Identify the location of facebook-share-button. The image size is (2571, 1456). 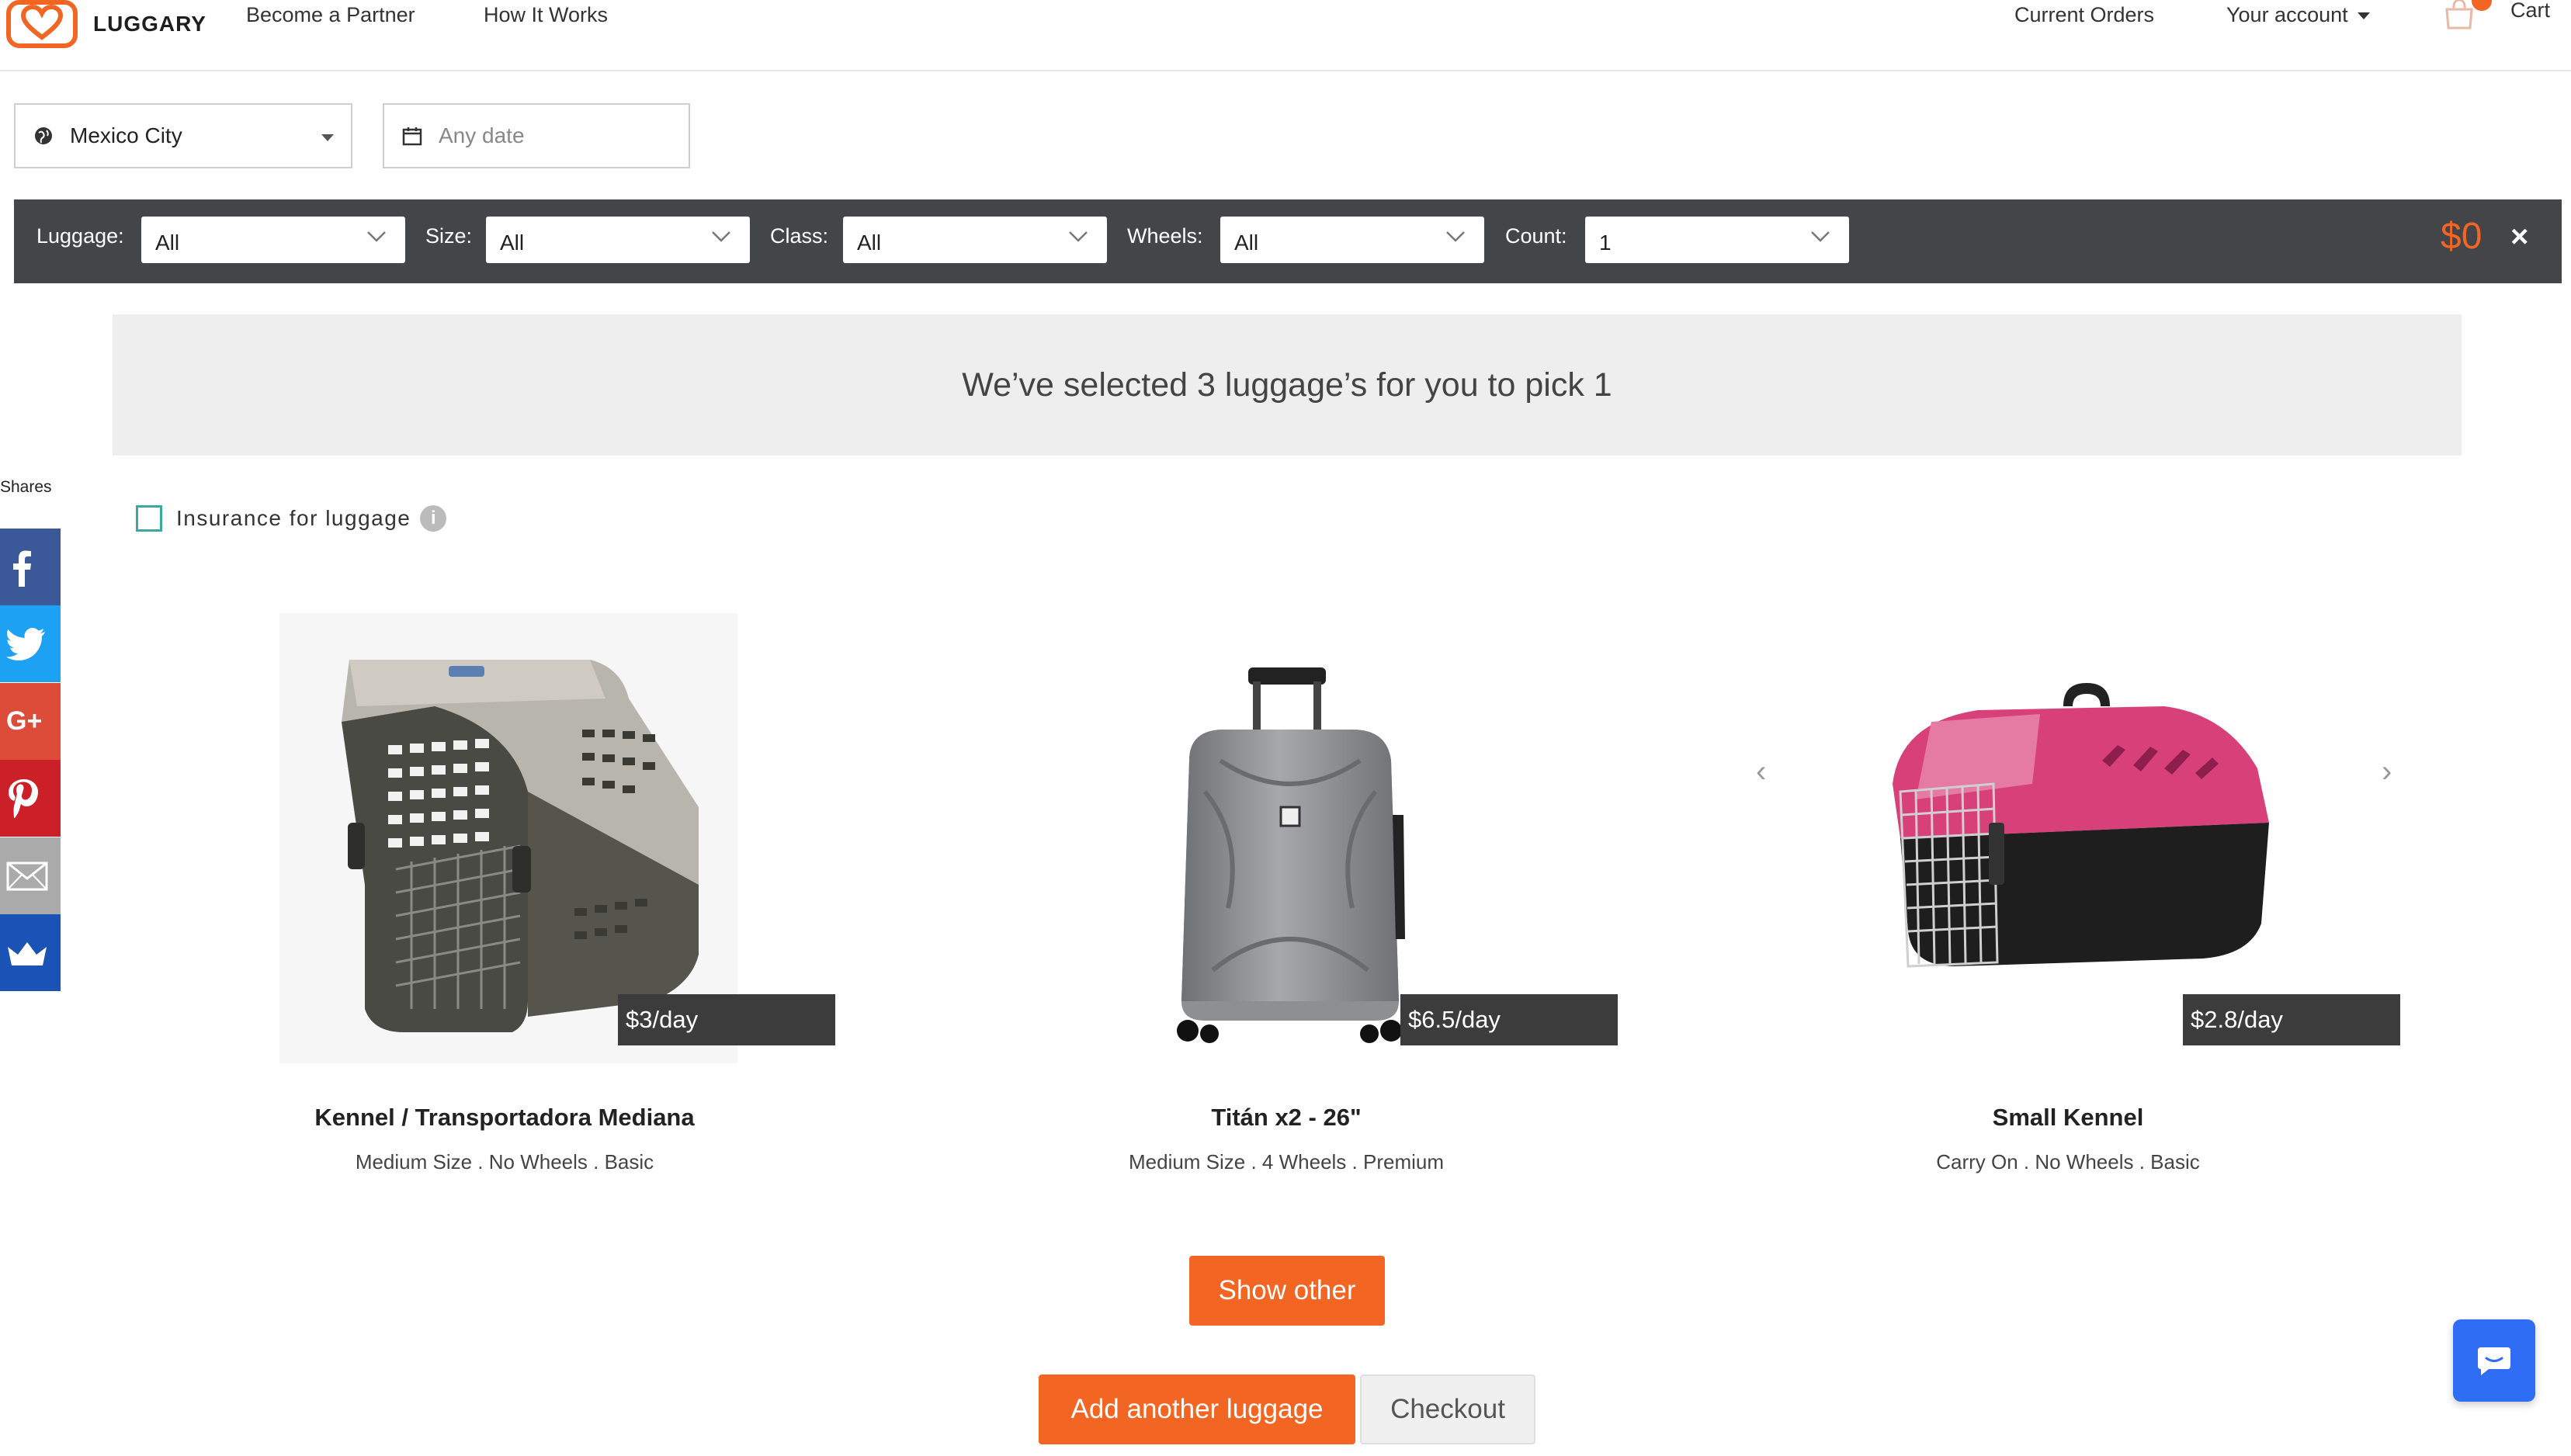
(30, 567).